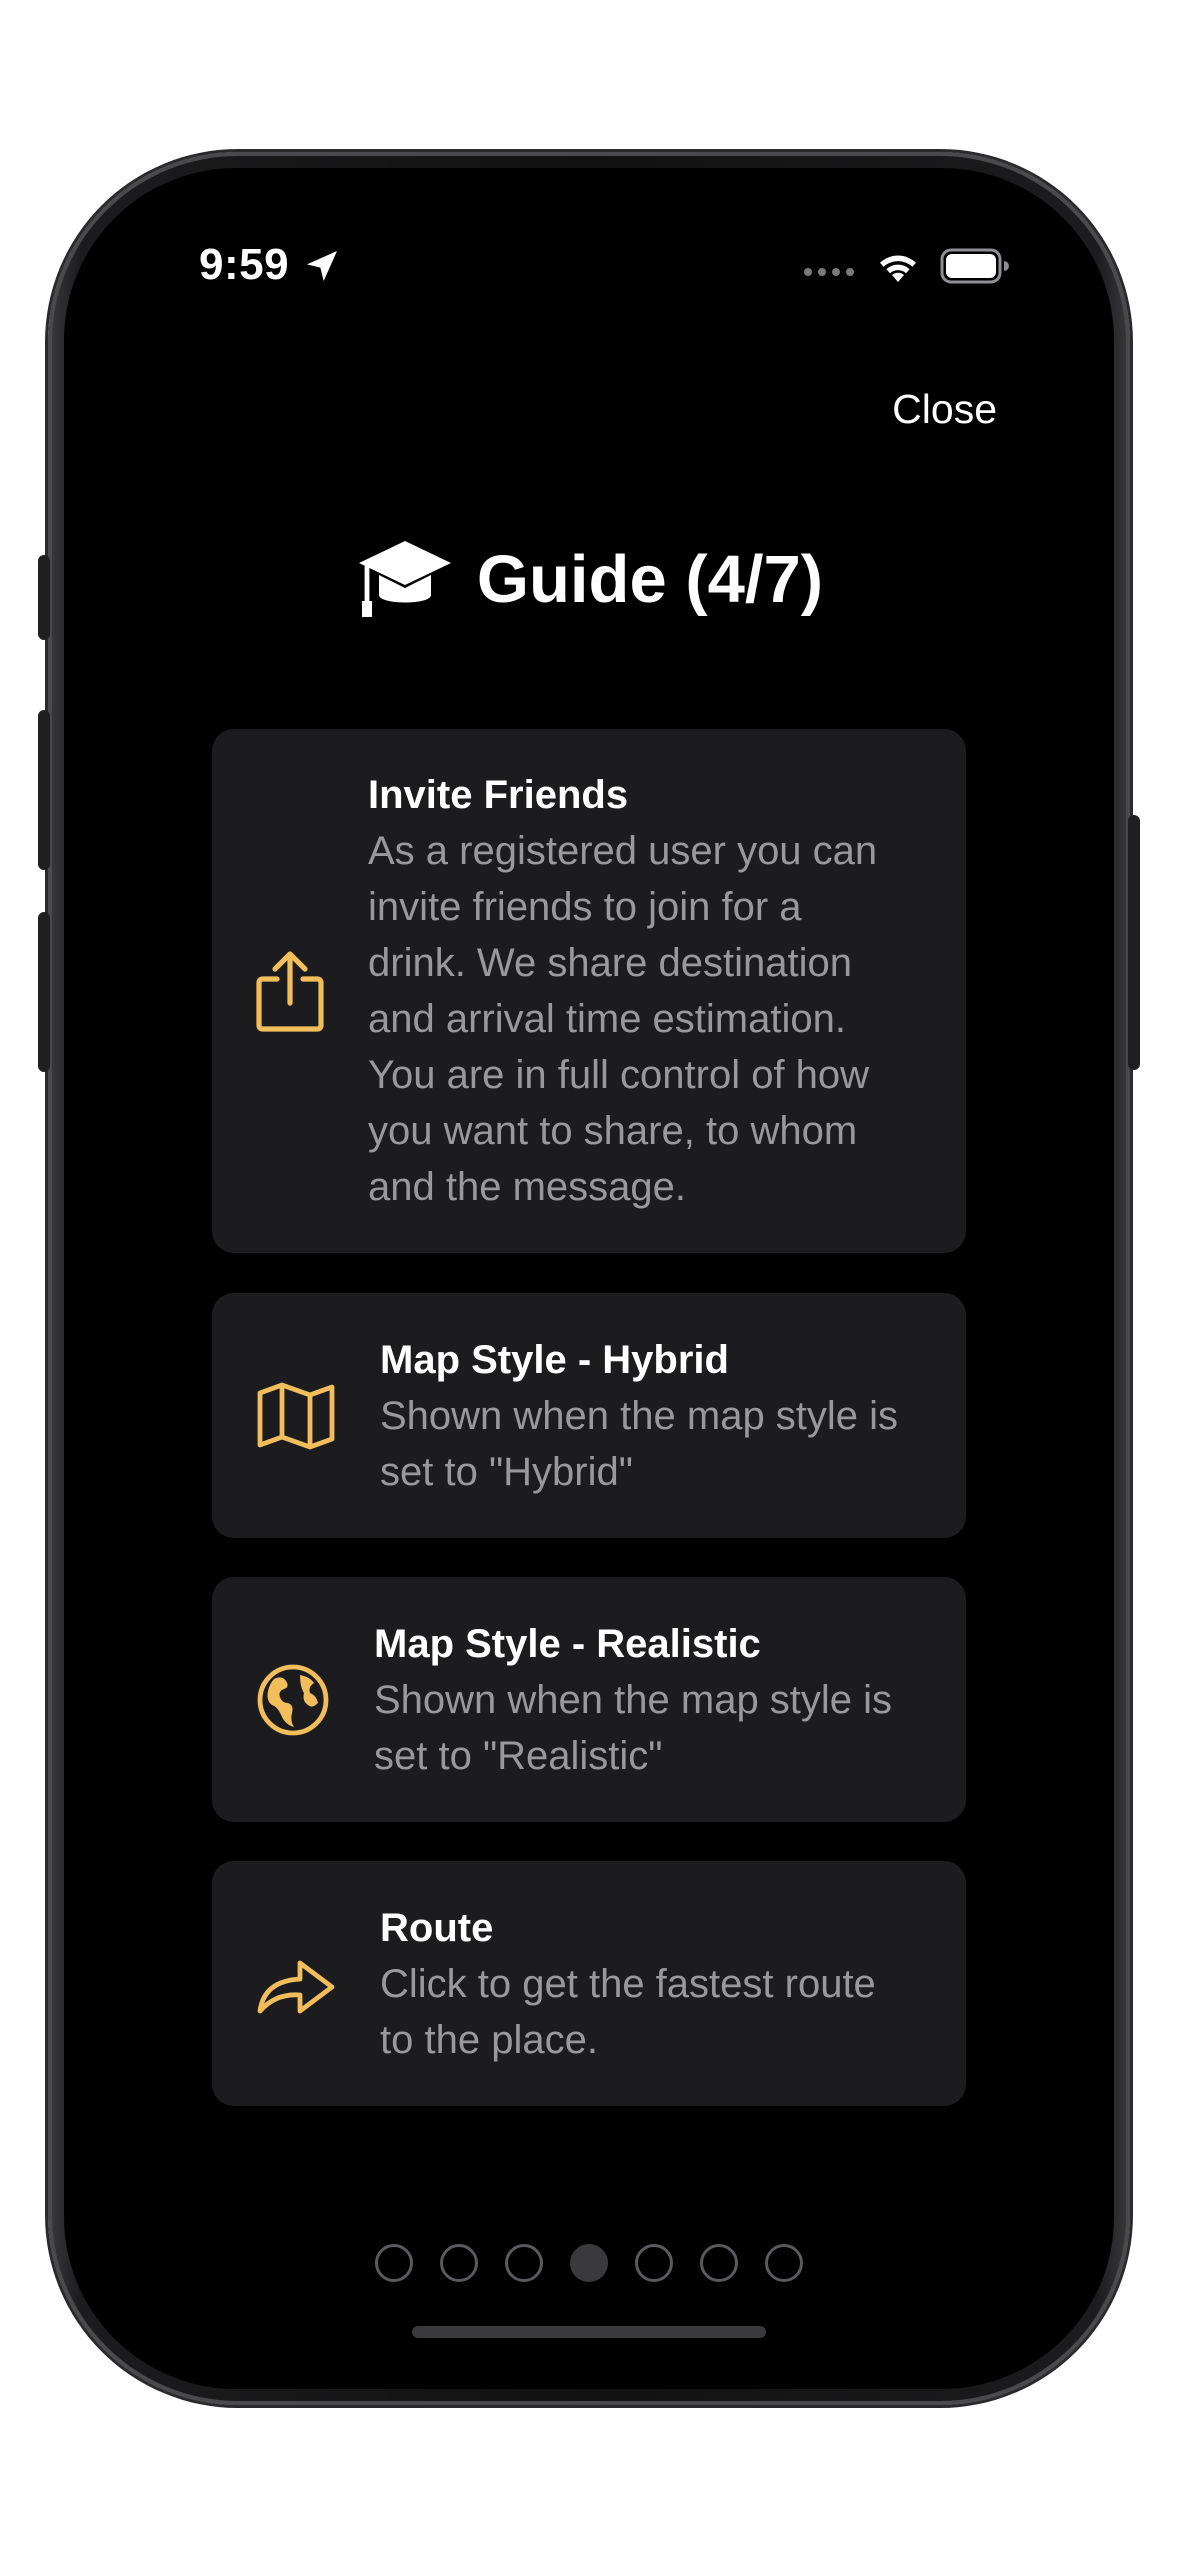 The image size is (1179, 2556). I want to click on page-indicator, so click(589, 2263).